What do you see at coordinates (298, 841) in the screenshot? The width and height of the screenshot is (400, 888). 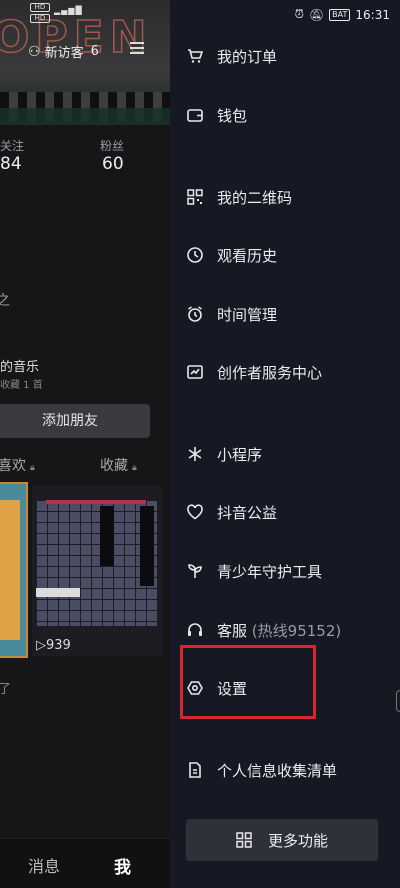 I see `more-functions-label: 更多功能` at bounding box center [298, 841].